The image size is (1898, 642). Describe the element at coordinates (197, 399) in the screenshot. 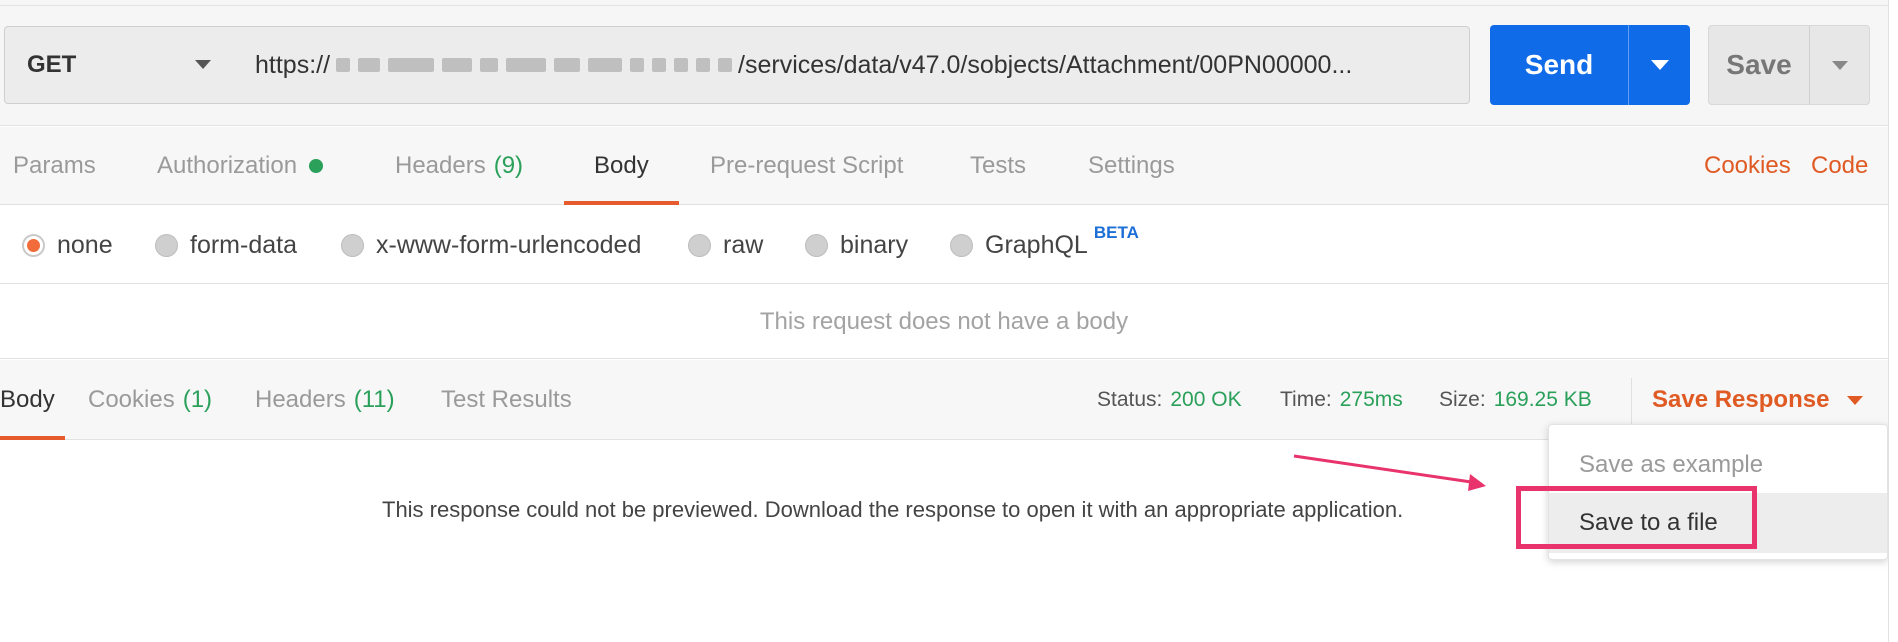

I see `tab-count: (1)` at that location.